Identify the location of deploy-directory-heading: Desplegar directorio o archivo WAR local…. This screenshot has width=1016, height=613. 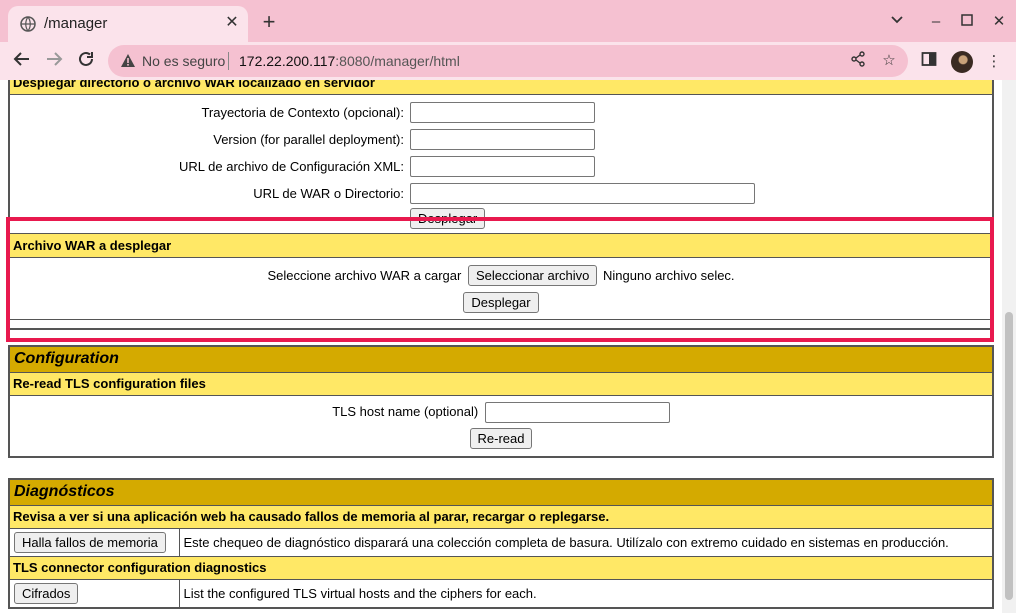
(501, 87).